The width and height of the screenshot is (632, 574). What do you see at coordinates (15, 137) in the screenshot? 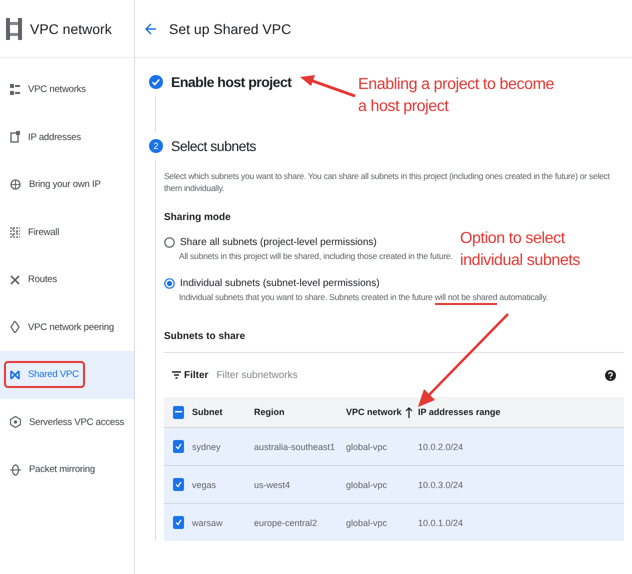
I see `document-icon` at bounding box center [15, 137].